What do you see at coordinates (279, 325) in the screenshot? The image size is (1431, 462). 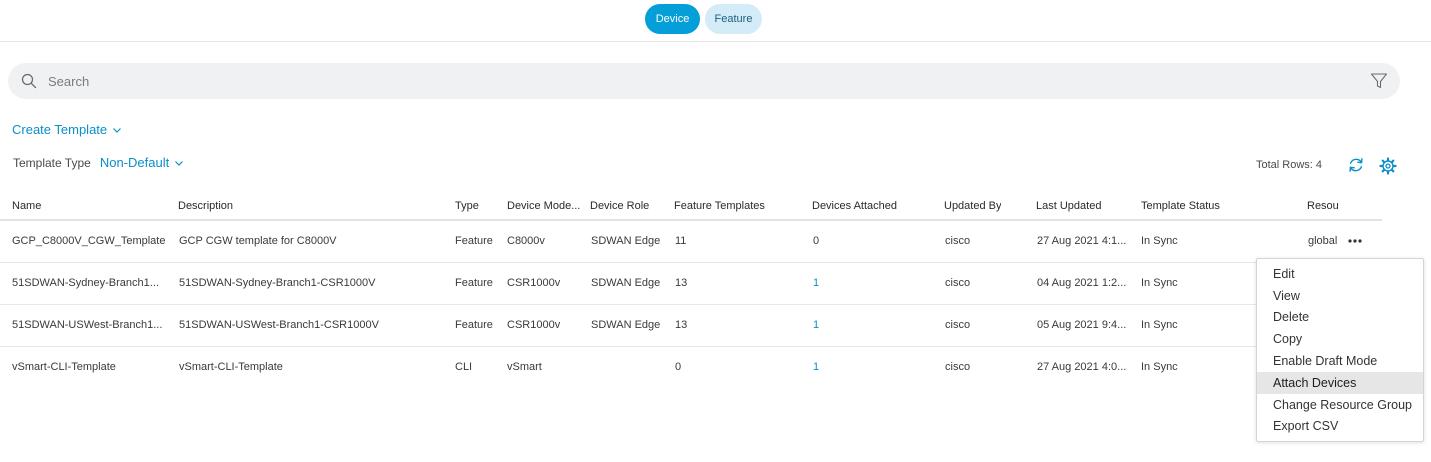 I see `cell-description: 51SDWAN-USWest-Branch1-CSR1000V` at bounding box center [279, 325].